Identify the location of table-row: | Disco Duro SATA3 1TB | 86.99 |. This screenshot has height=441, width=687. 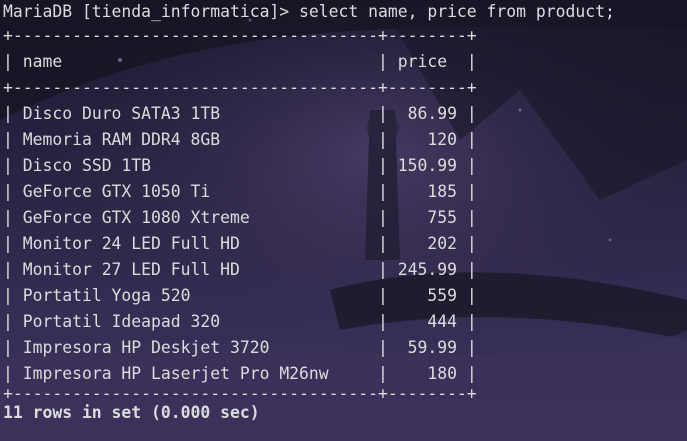
(240, 113).